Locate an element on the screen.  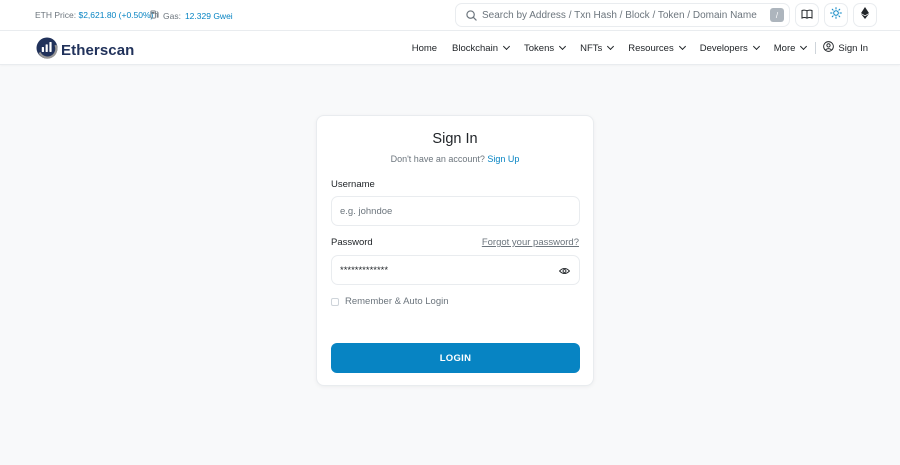
nav-divider is located at coordinates (816, 48).